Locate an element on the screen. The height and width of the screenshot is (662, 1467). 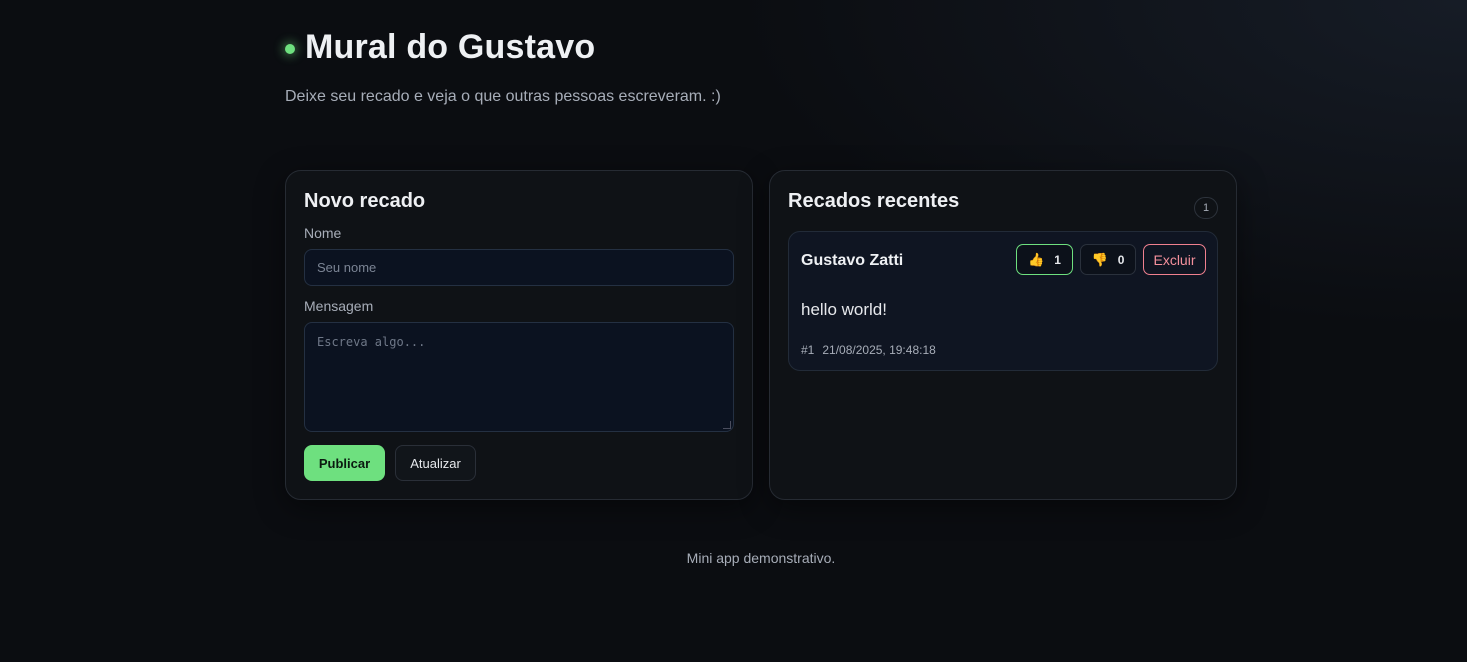
publish-button: Publicar is located at coordinates (344, 463).